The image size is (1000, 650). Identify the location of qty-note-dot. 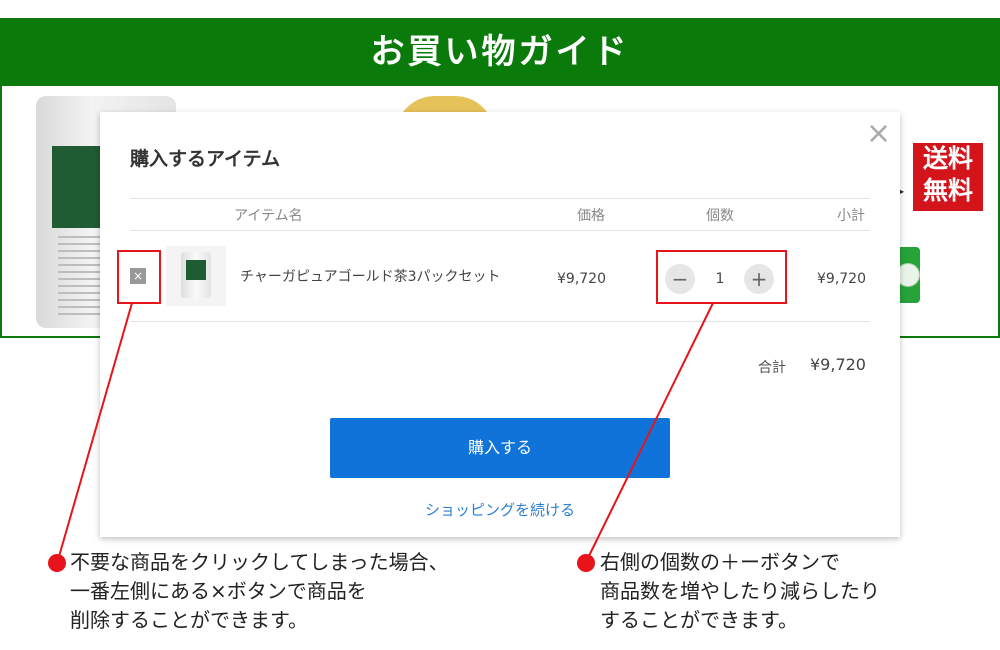
(586, 563).